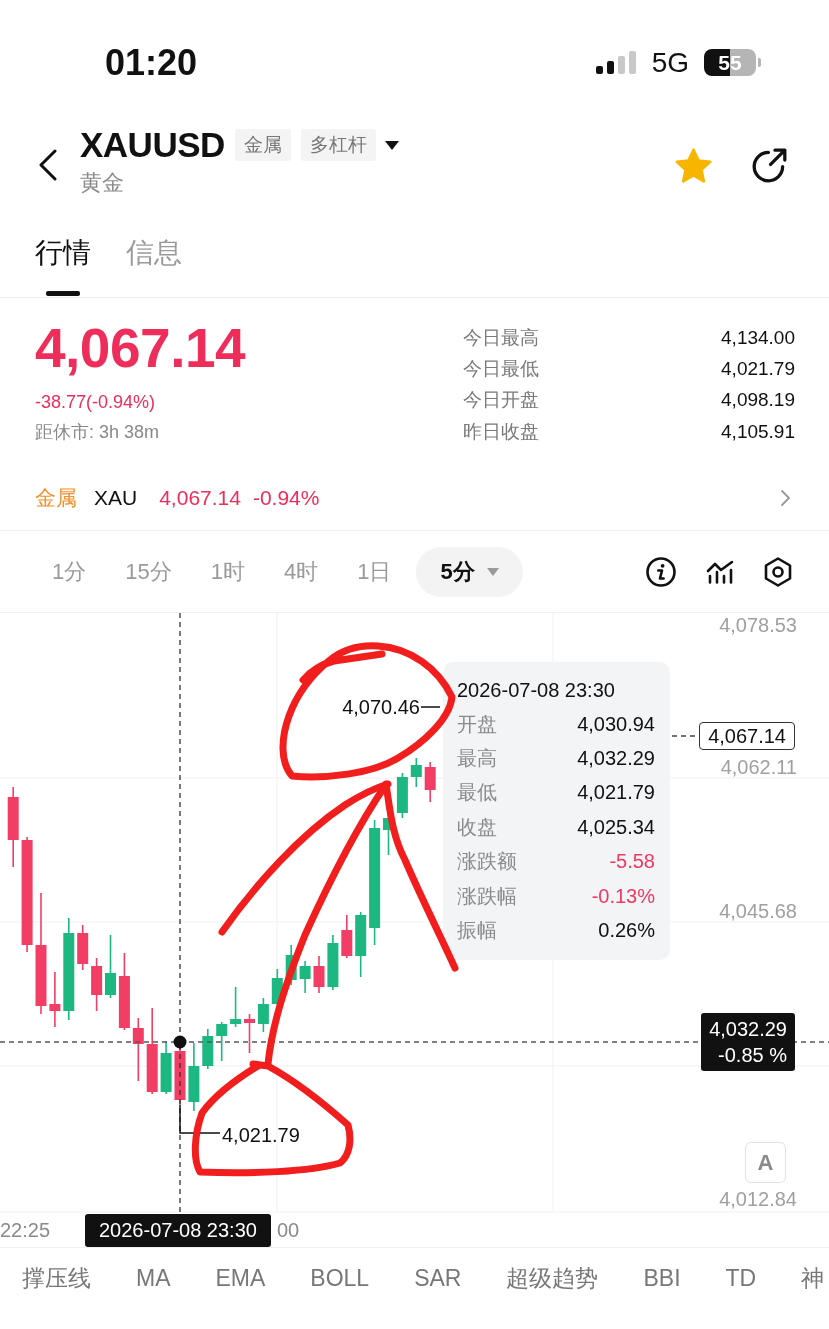 The width and height of the screenshot is (829, 1329). I want to click on timeframe-tab: 1日, so click(374, 571).